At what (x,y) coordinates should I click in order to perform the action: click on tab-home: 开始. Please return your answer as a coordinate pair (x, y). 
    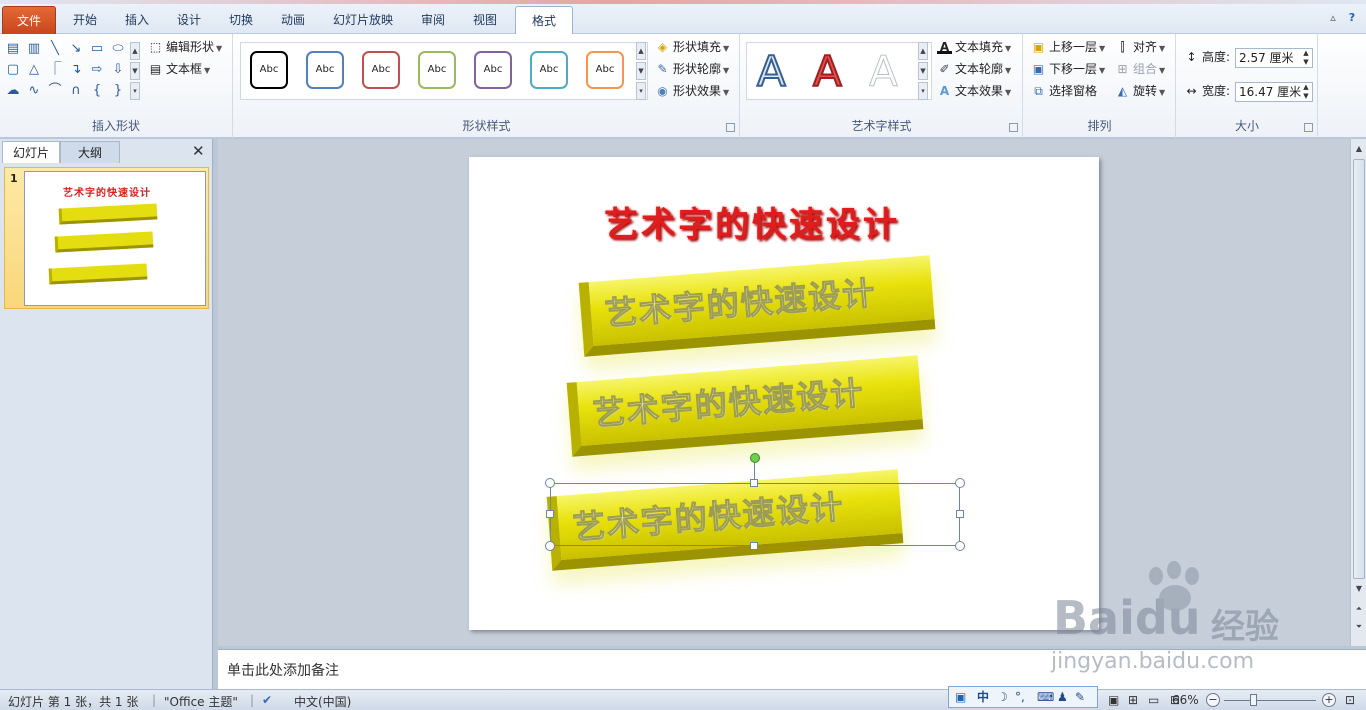
    Looking at the image, I should click on (85, 20).